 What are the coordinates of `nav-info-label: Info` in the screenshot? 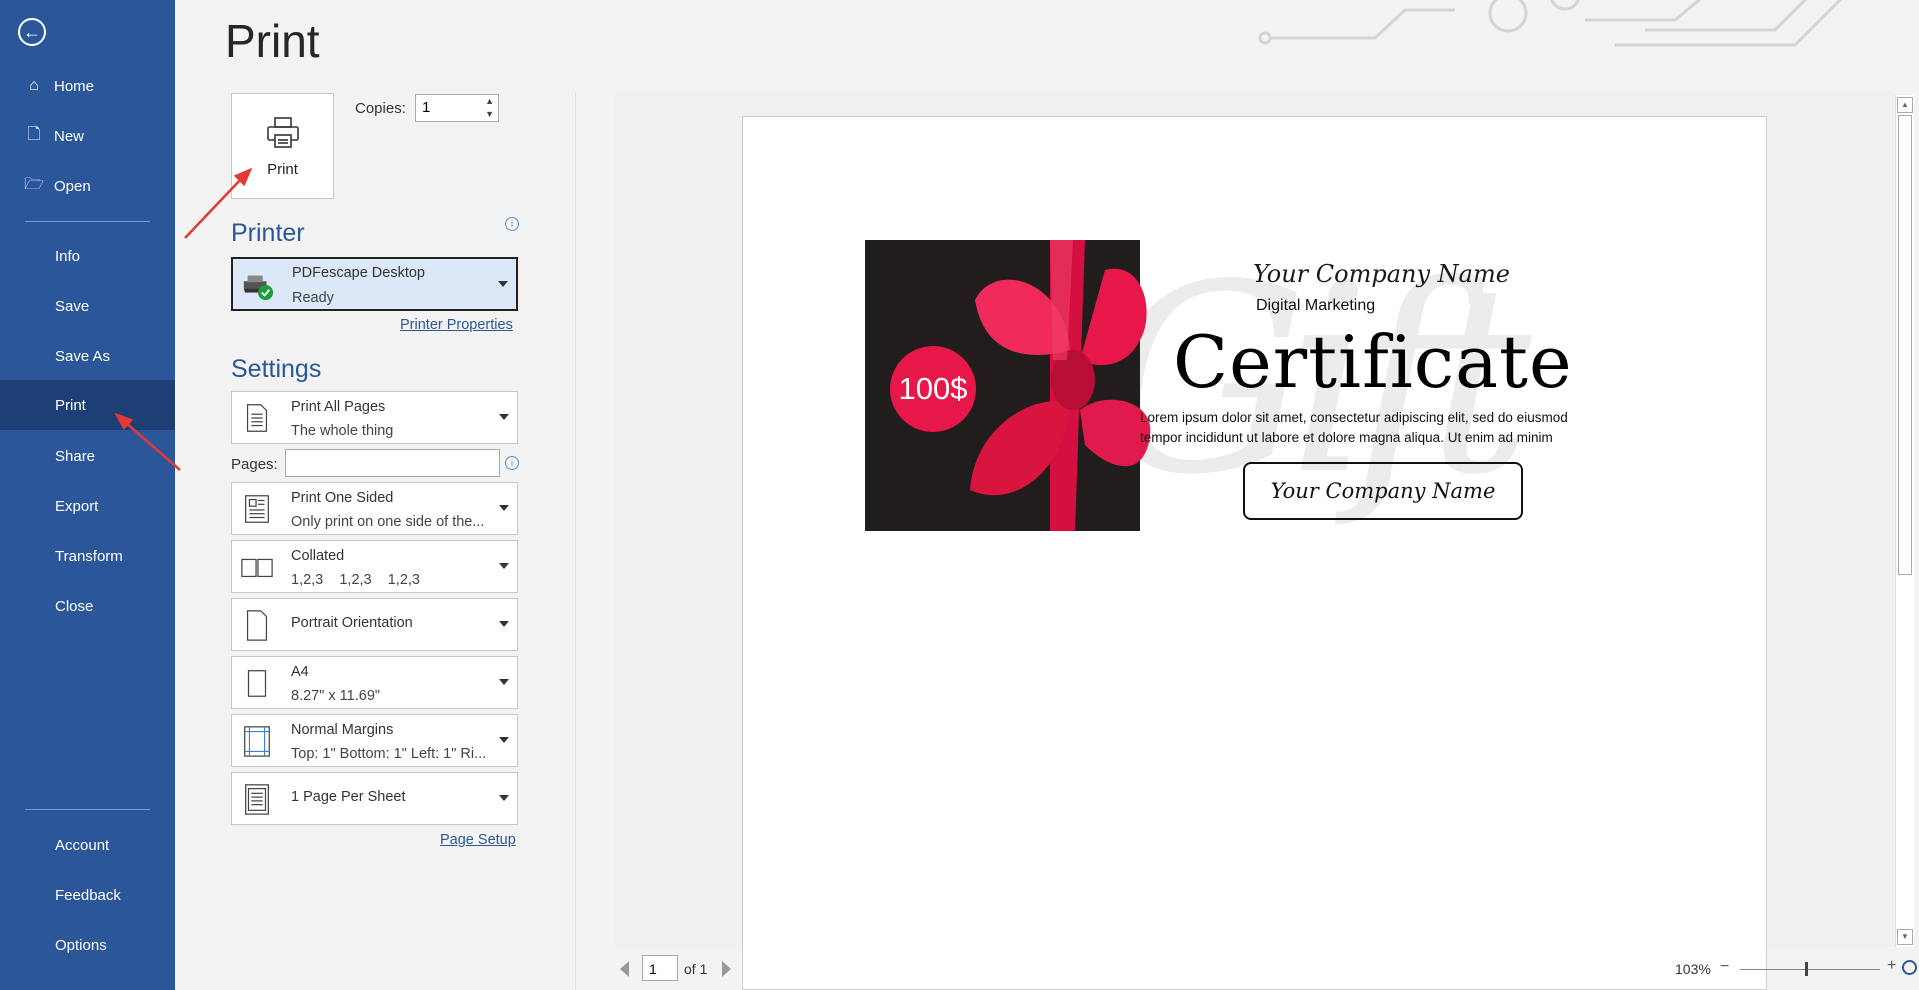 It's located at (68, 256).